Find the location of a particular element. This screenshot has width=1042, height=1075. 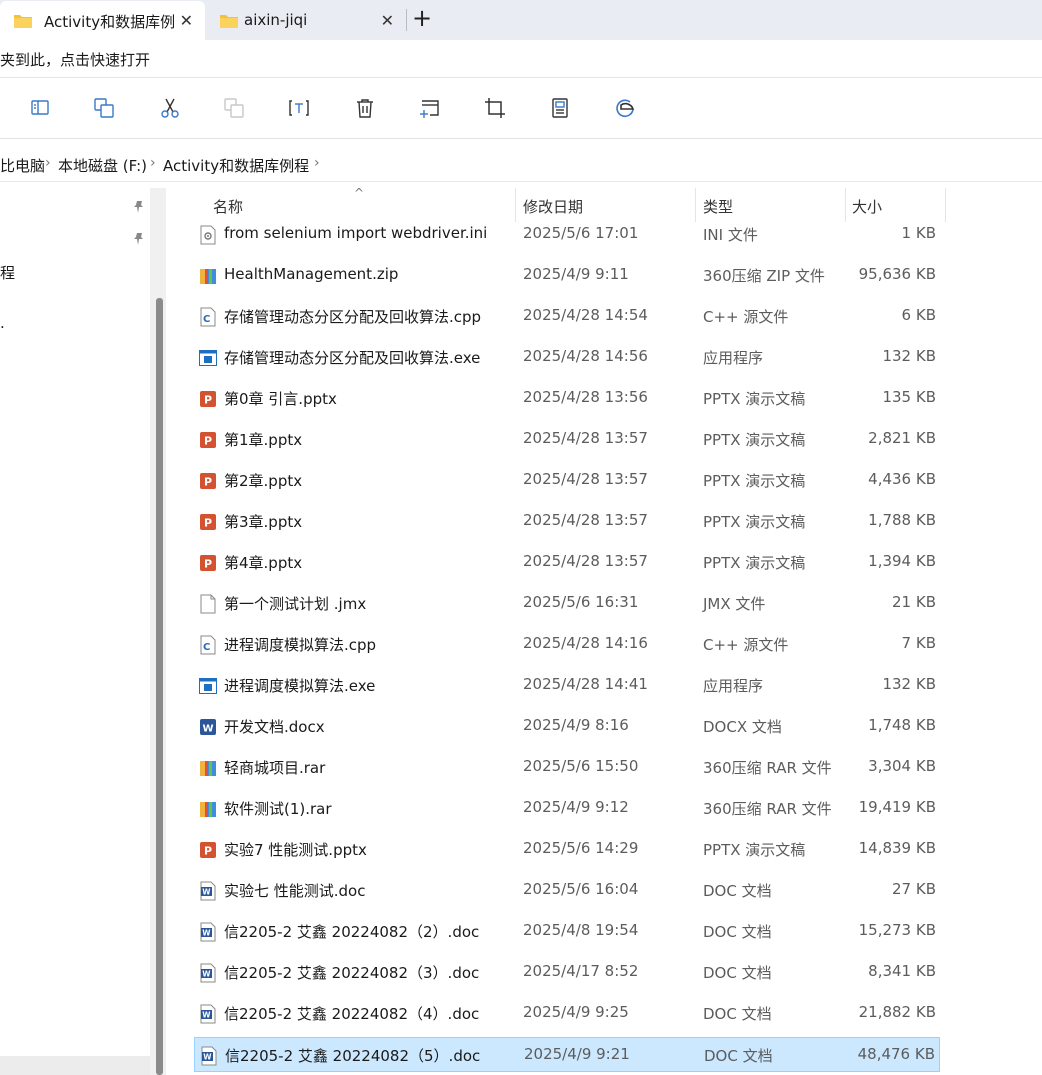

docx-file-icon: W is located at coordinates (208, 727).